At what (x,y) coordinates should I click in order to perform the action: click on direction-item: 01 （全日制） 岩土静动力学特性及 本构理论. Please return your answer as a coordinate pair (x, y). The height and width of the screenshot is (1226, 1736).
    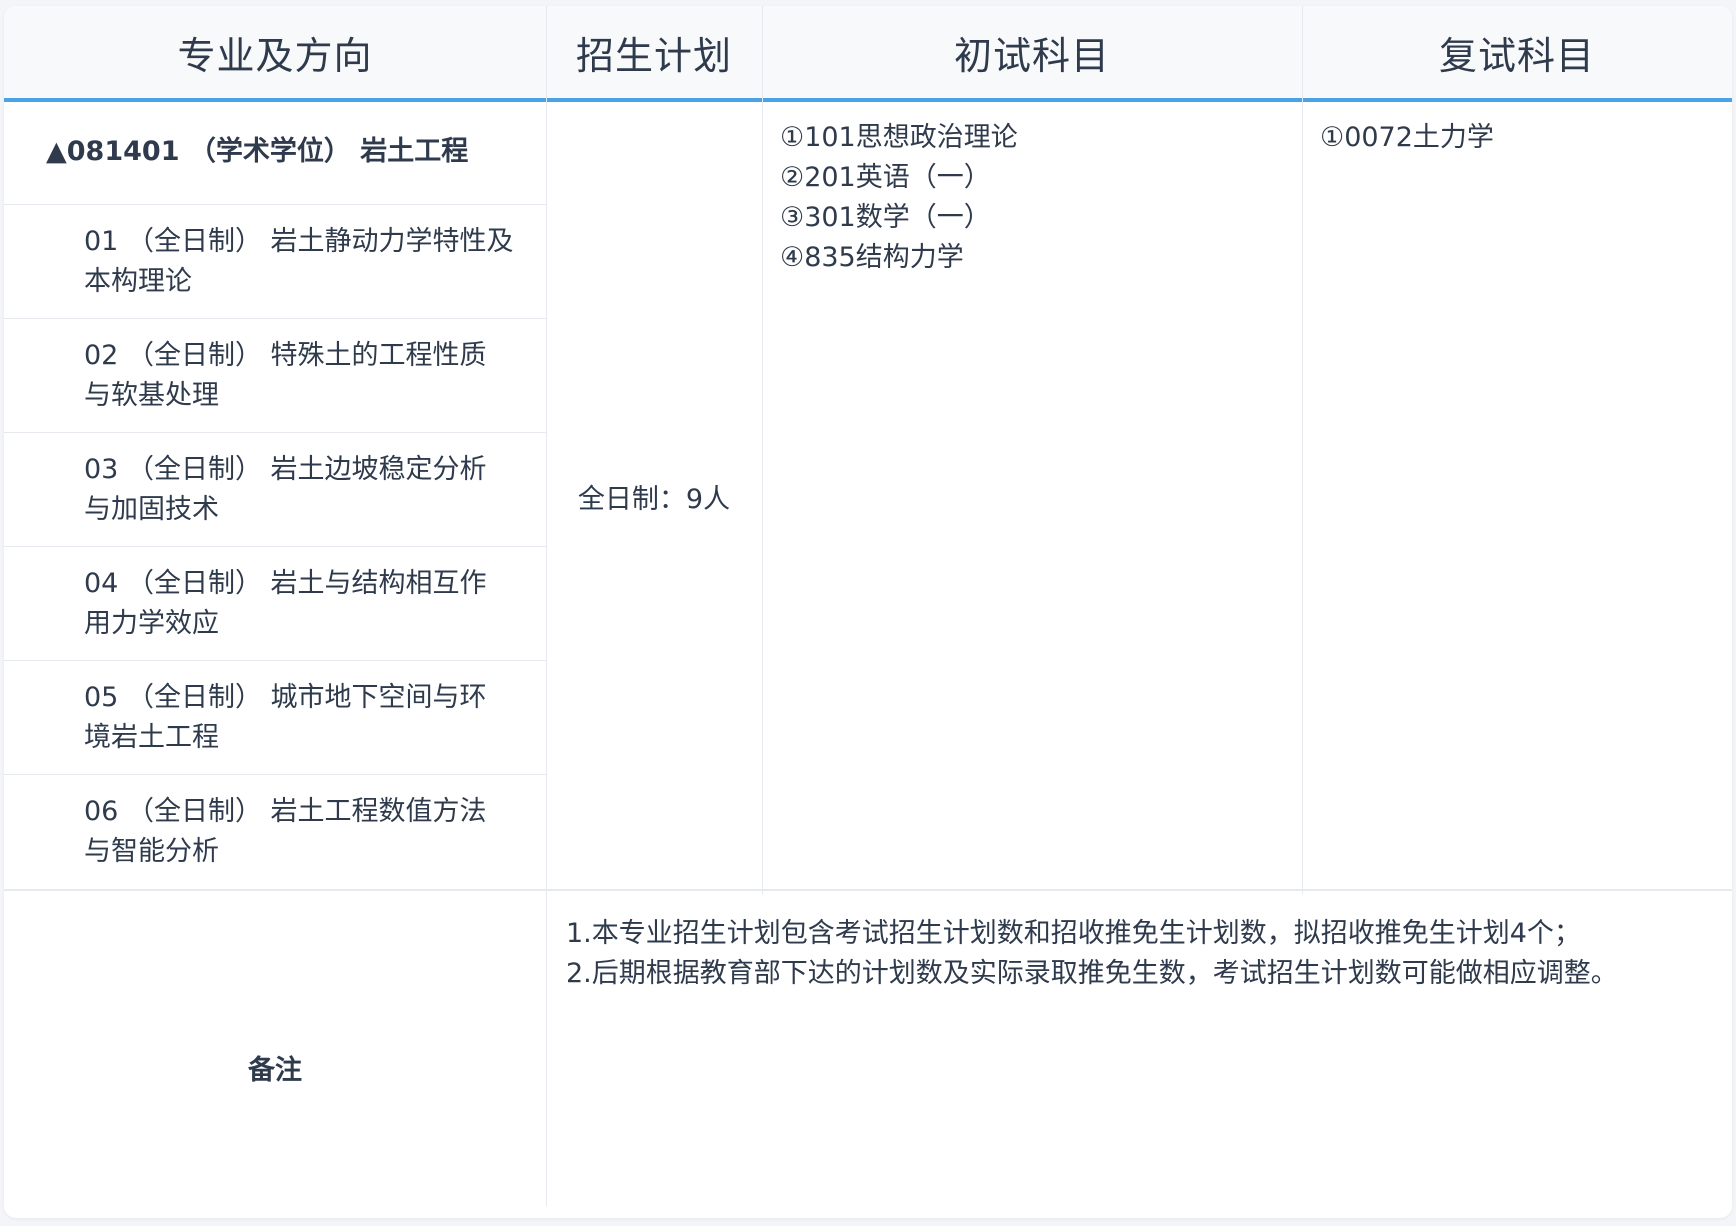
    Looking at the image, I should click on (299, 261).